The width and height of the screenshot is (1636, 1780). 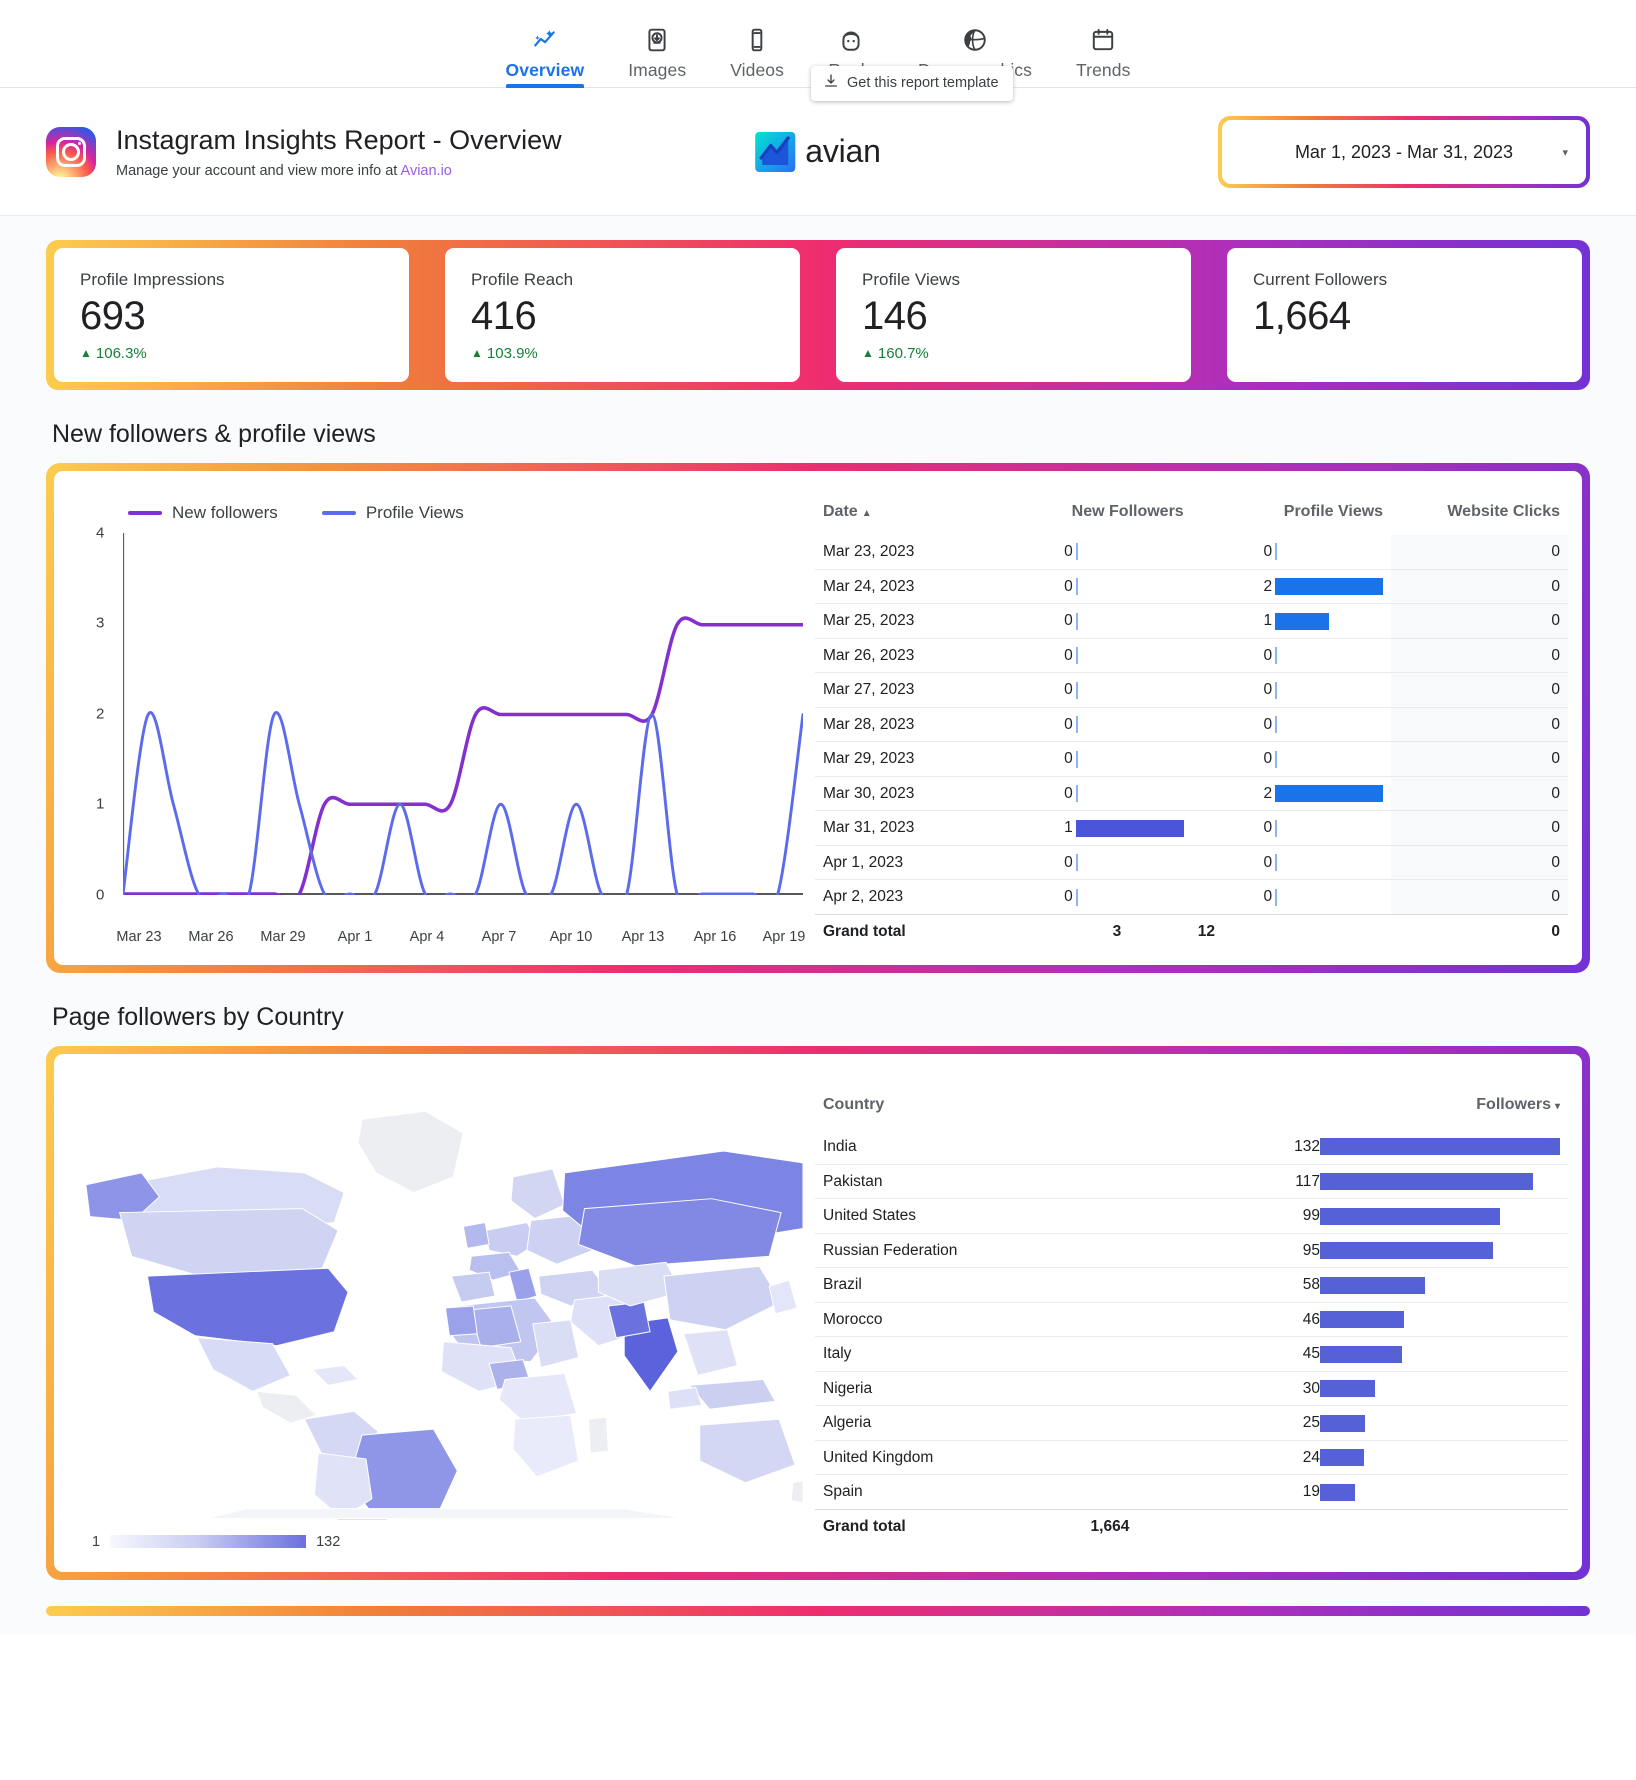 I want to click on kpi-delta: ▲ 160.7%, so click(x=1013, y=353).